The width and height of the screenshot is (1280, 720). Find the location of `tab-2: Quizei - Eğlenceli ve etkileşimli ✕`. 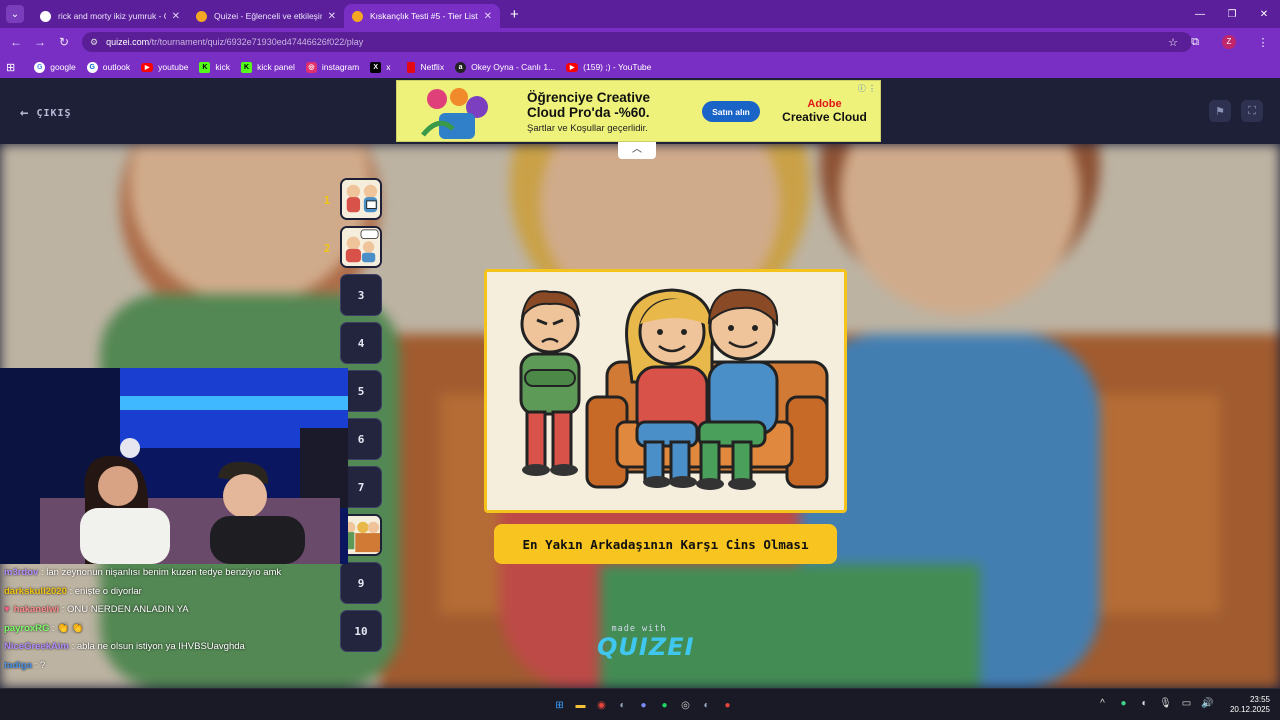

tab-2: Quizei - Eğlenceli ve etkileşimli ✕ is located at coordinates (266, 16).